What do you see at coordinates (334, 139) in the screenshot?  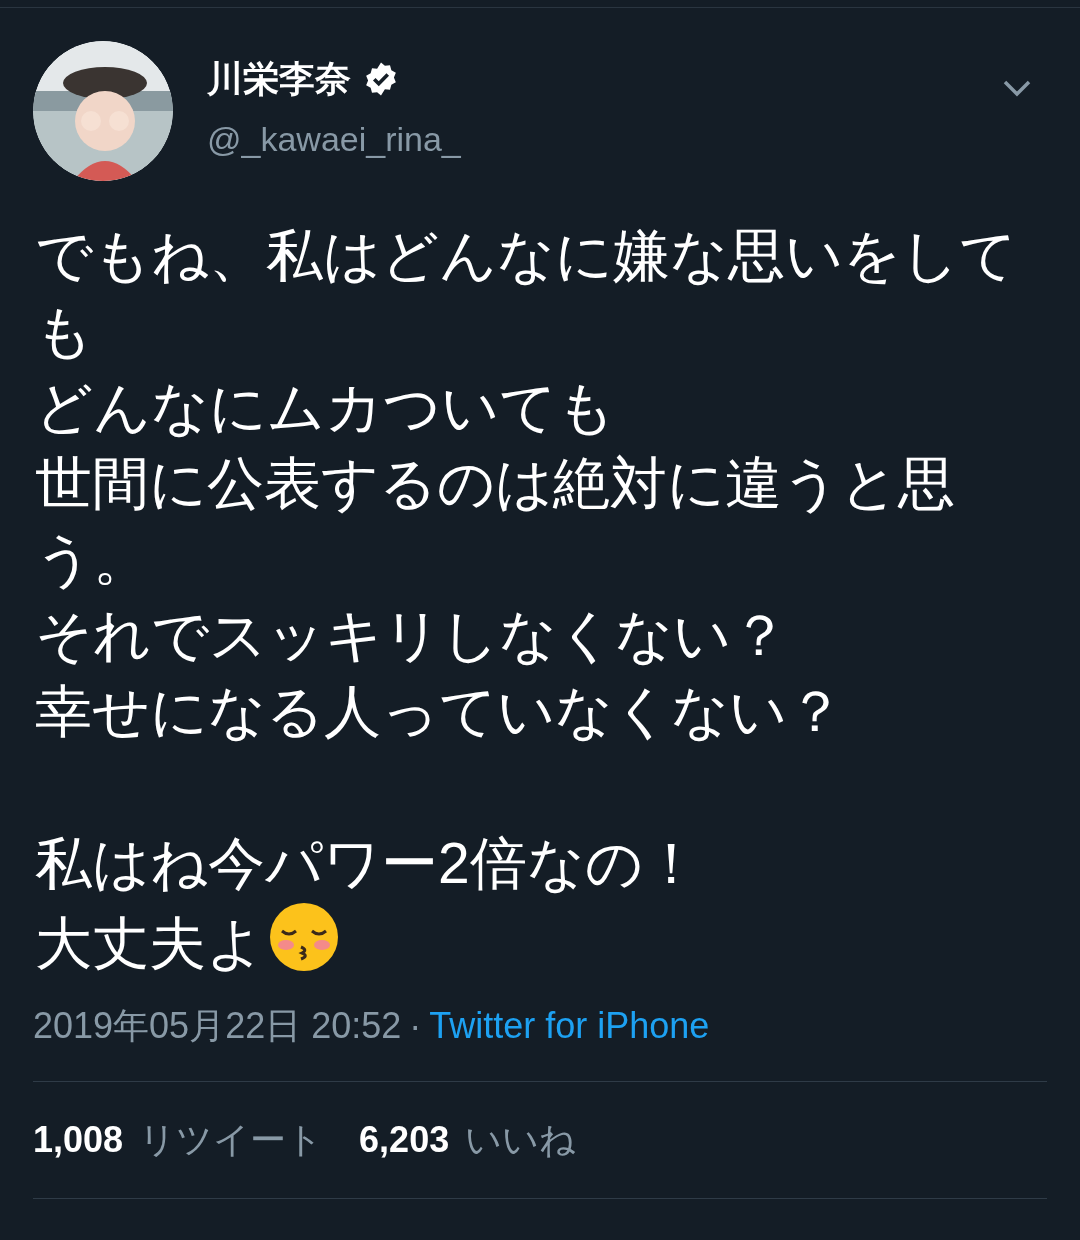 I see `author-handle: @_kawaei_rina_` at bounding box center [334, 139].